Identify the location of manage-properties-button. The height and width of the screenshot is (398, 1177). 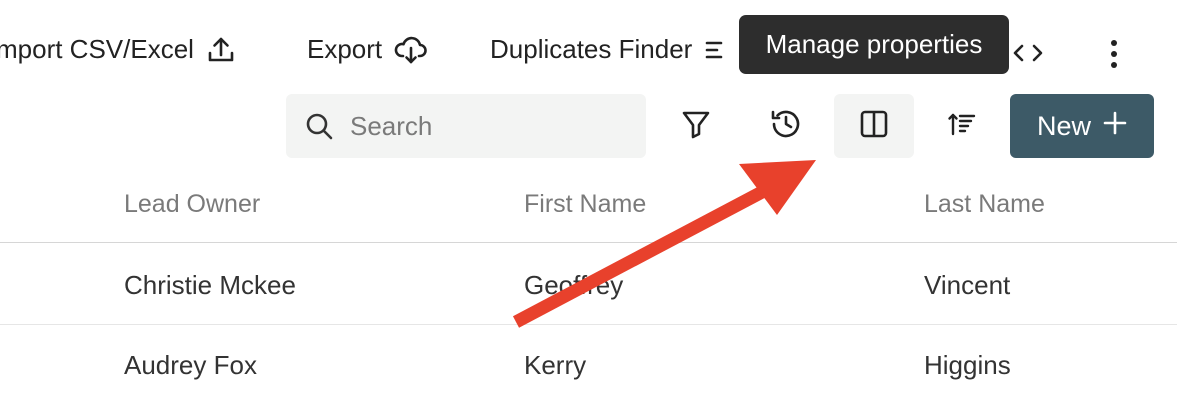
(874, 126).